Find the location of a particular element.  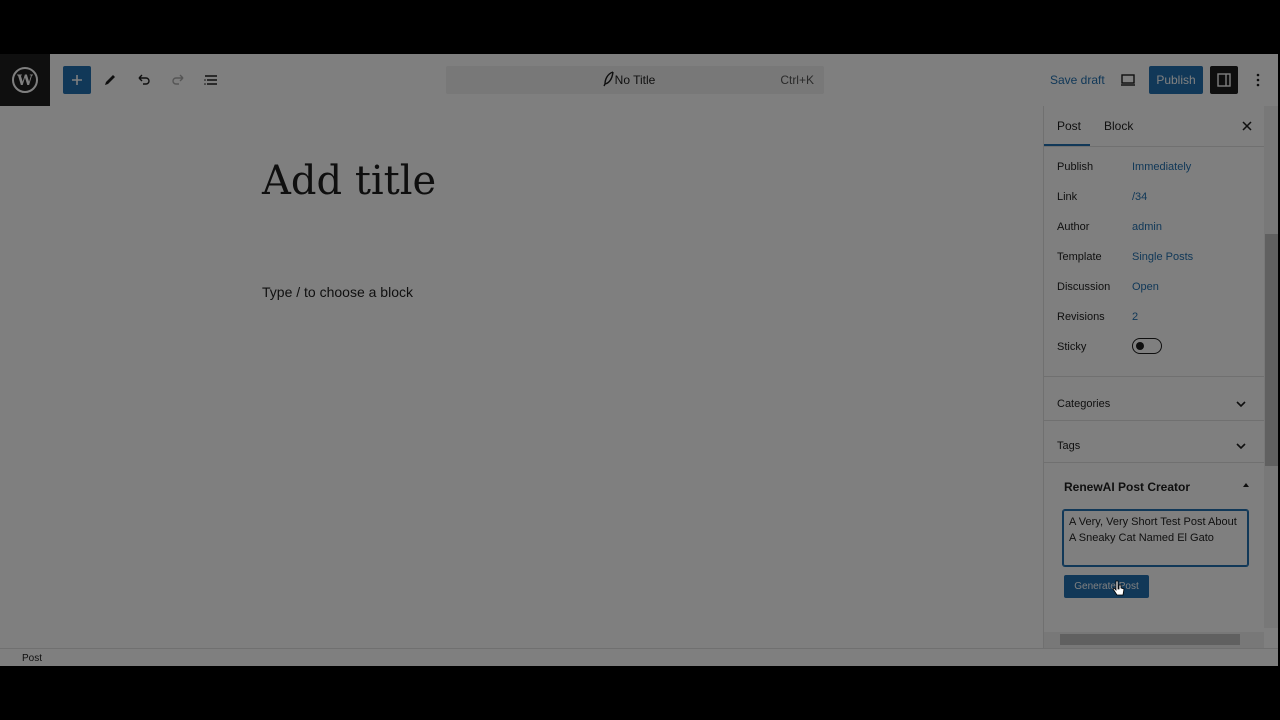

close-sidebar-button is located at coordinates (1247, 126).